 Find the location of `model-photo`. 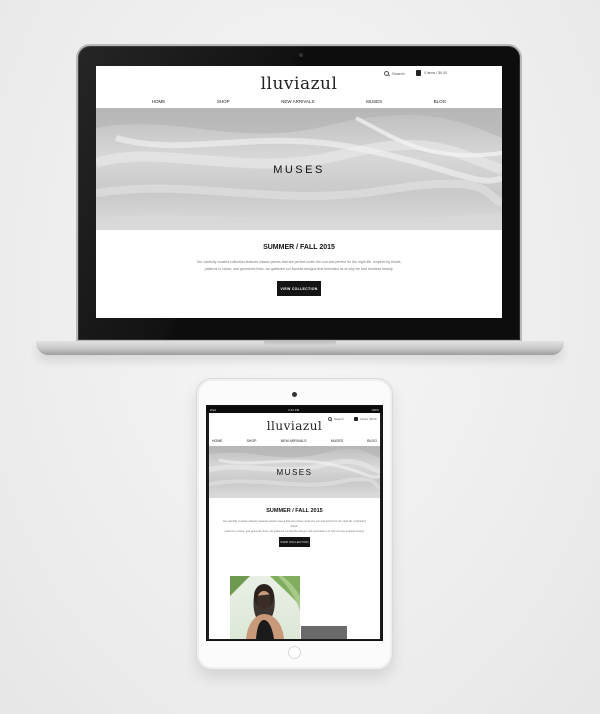

model-photo is located at coordinates (265, 607).